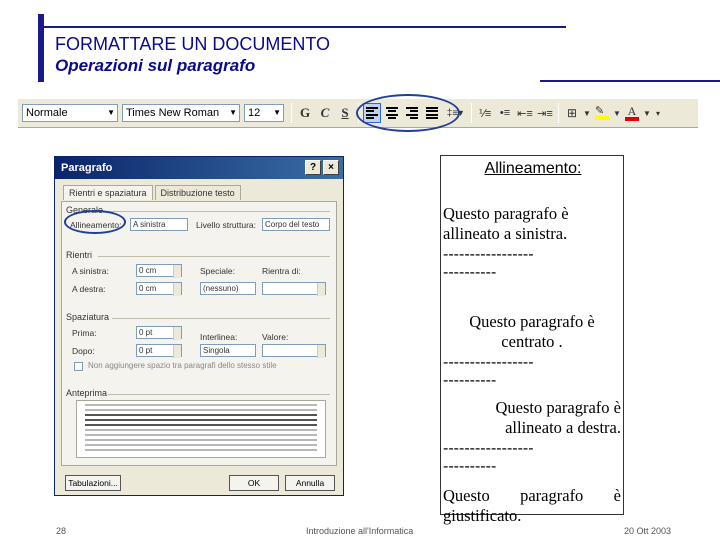 This screenshot has height=540, width=720. Describe the element at coordinates (89, 289) in the screenshot. I see `indent-right-label: A destra:` at that location.